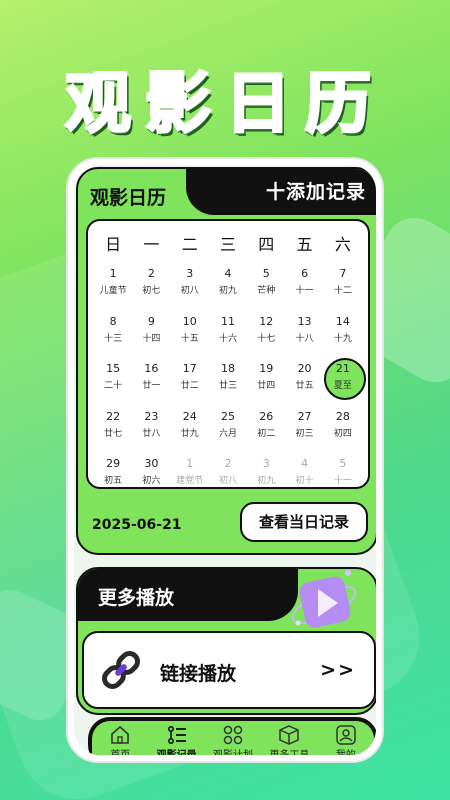 The width and height of the screenshot is (450, 800). I want to click on calendar-day: 5 芒种, so click(266, 287).